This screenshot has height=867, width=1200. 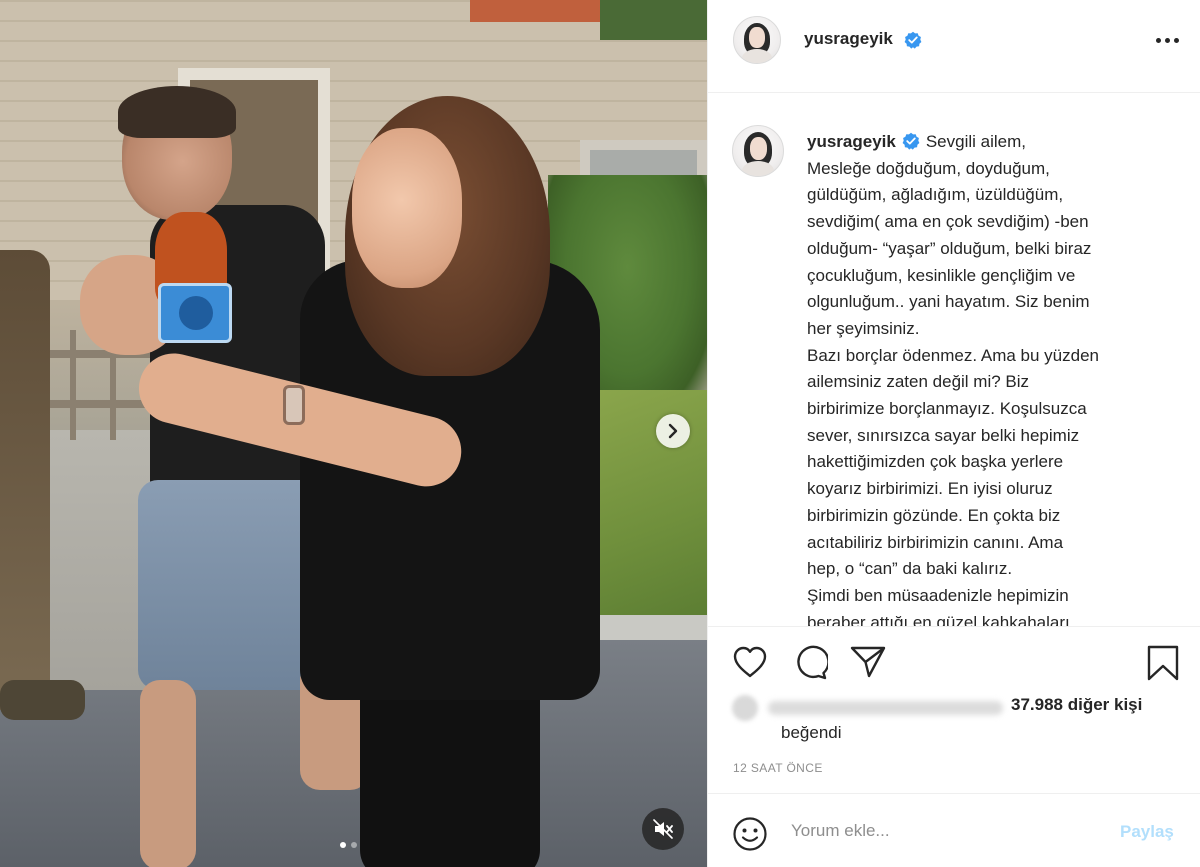 I want to click on comment-form: Paylaş, so click(x=954, y=830).